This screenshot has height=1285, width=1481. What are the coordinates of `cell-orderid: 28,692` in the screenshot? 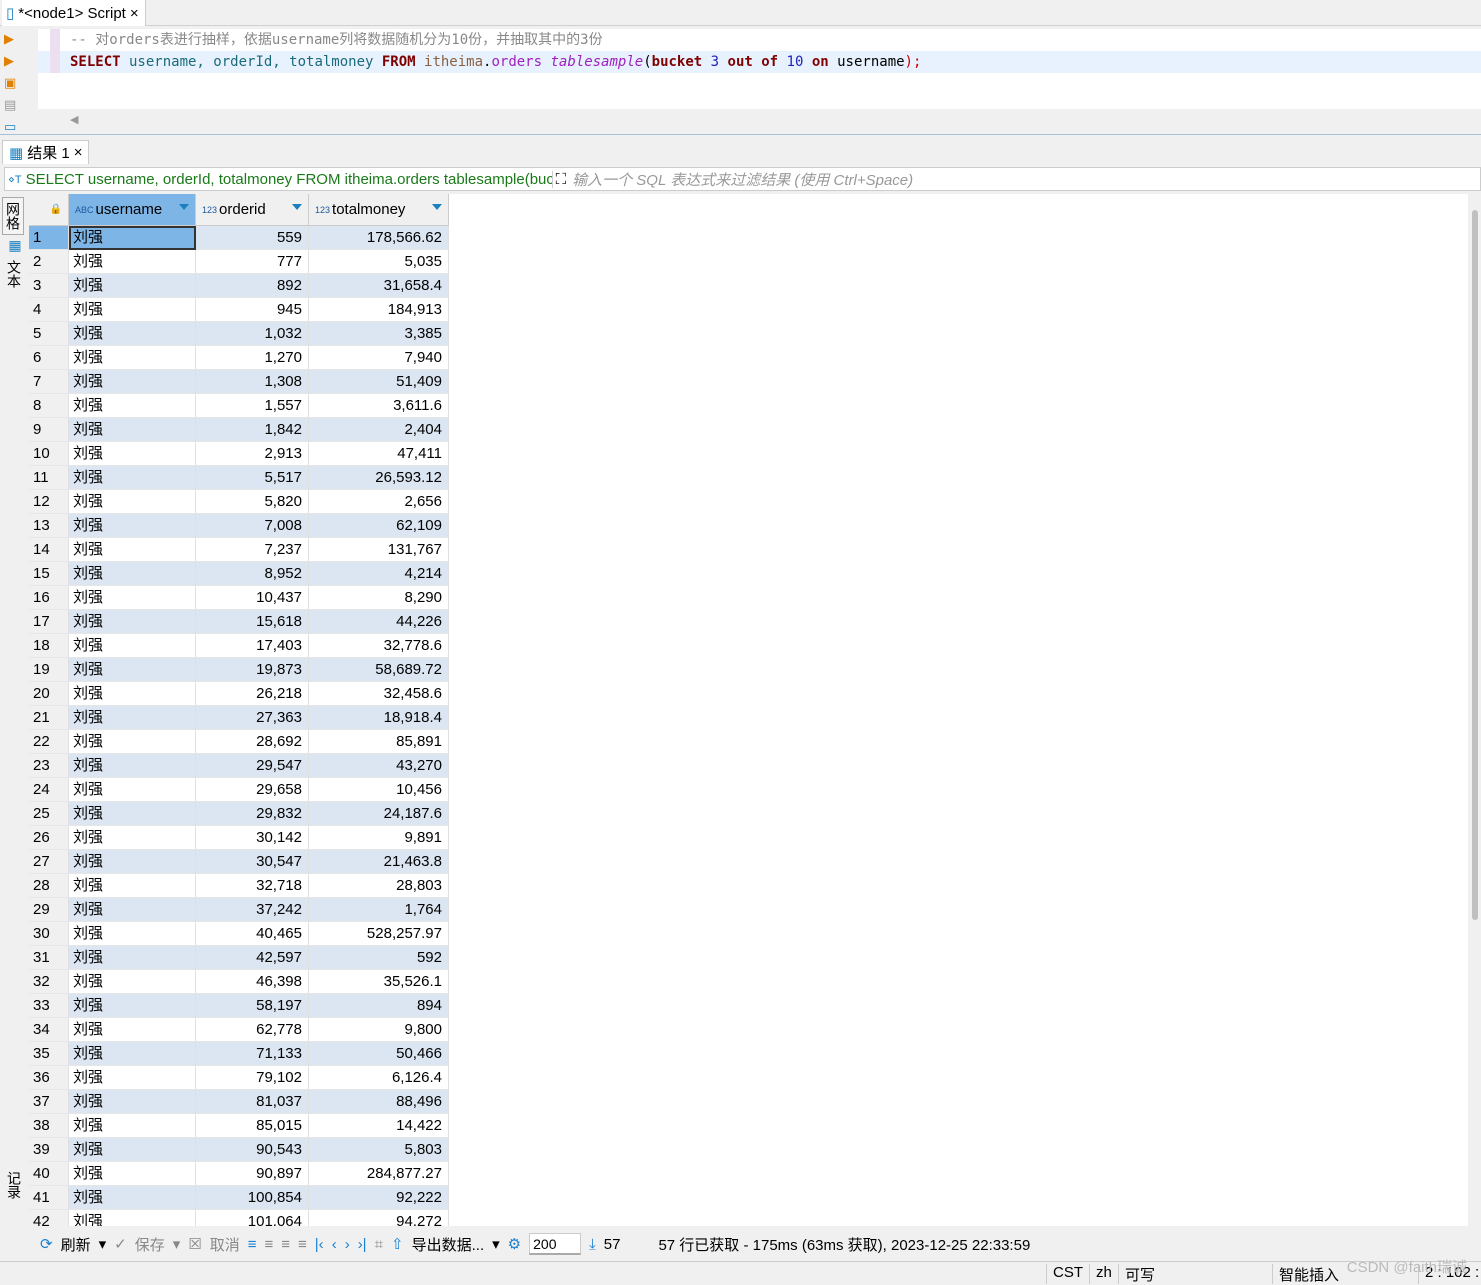 It's located at (252, 742).